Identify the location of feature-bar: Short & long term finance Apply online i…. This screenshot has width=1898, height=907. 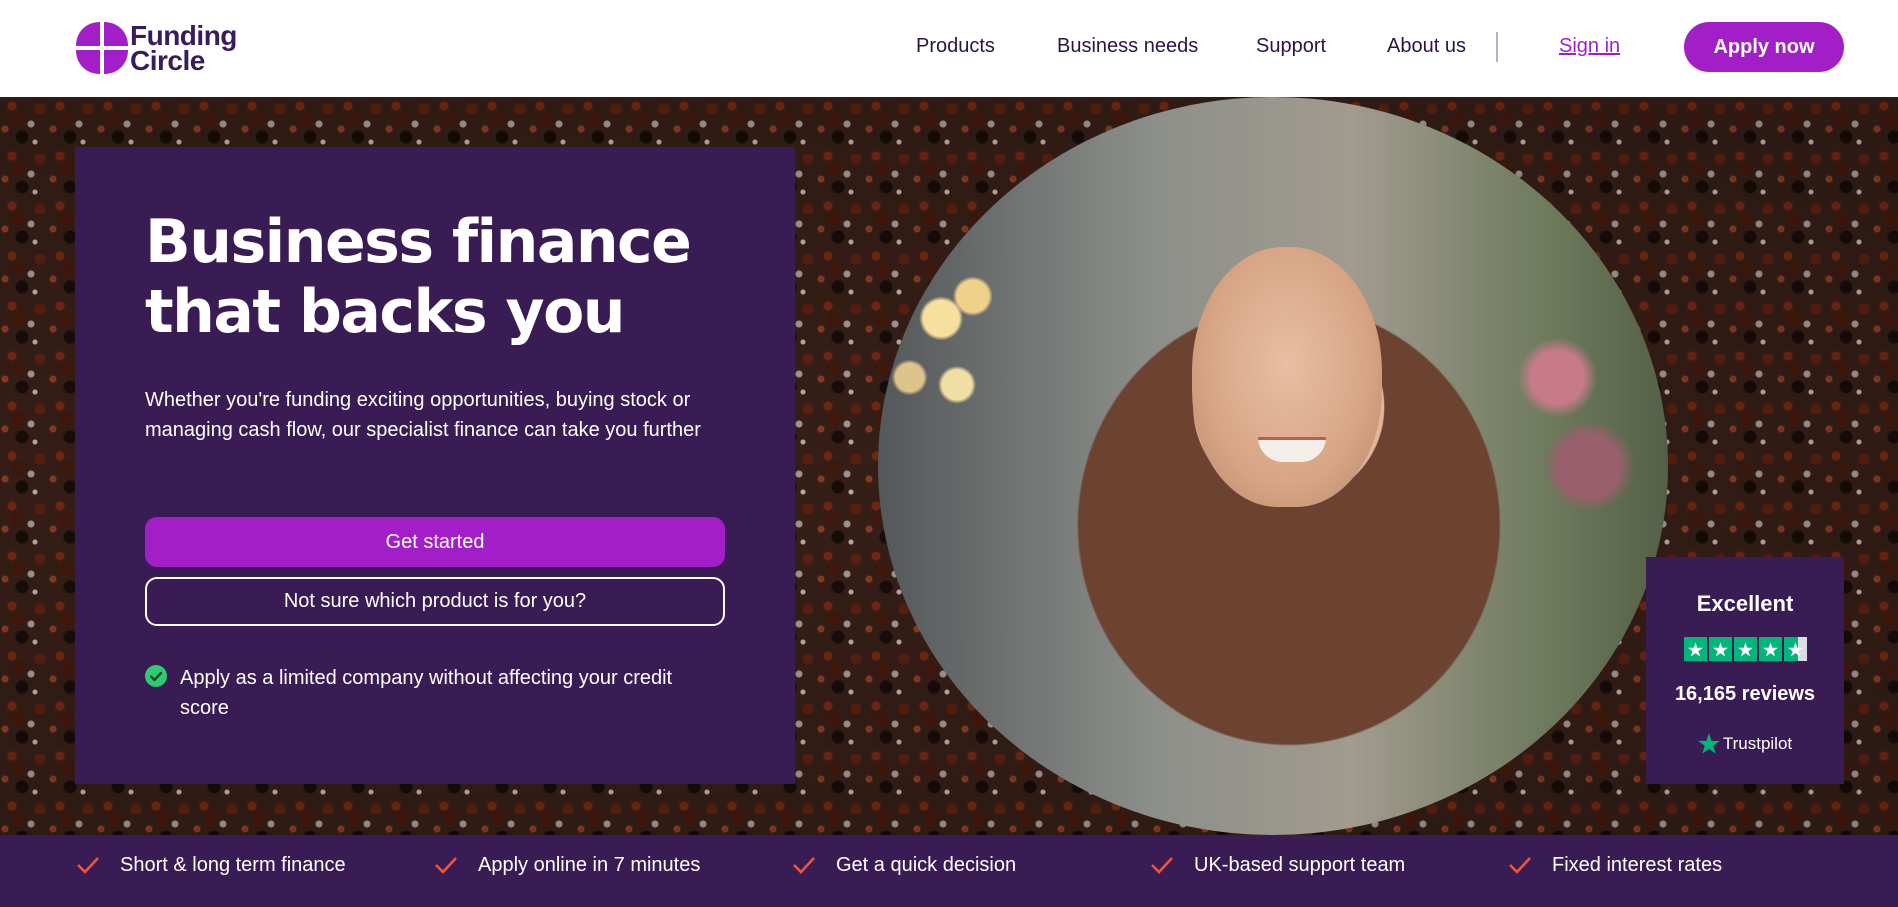
(949, 871).